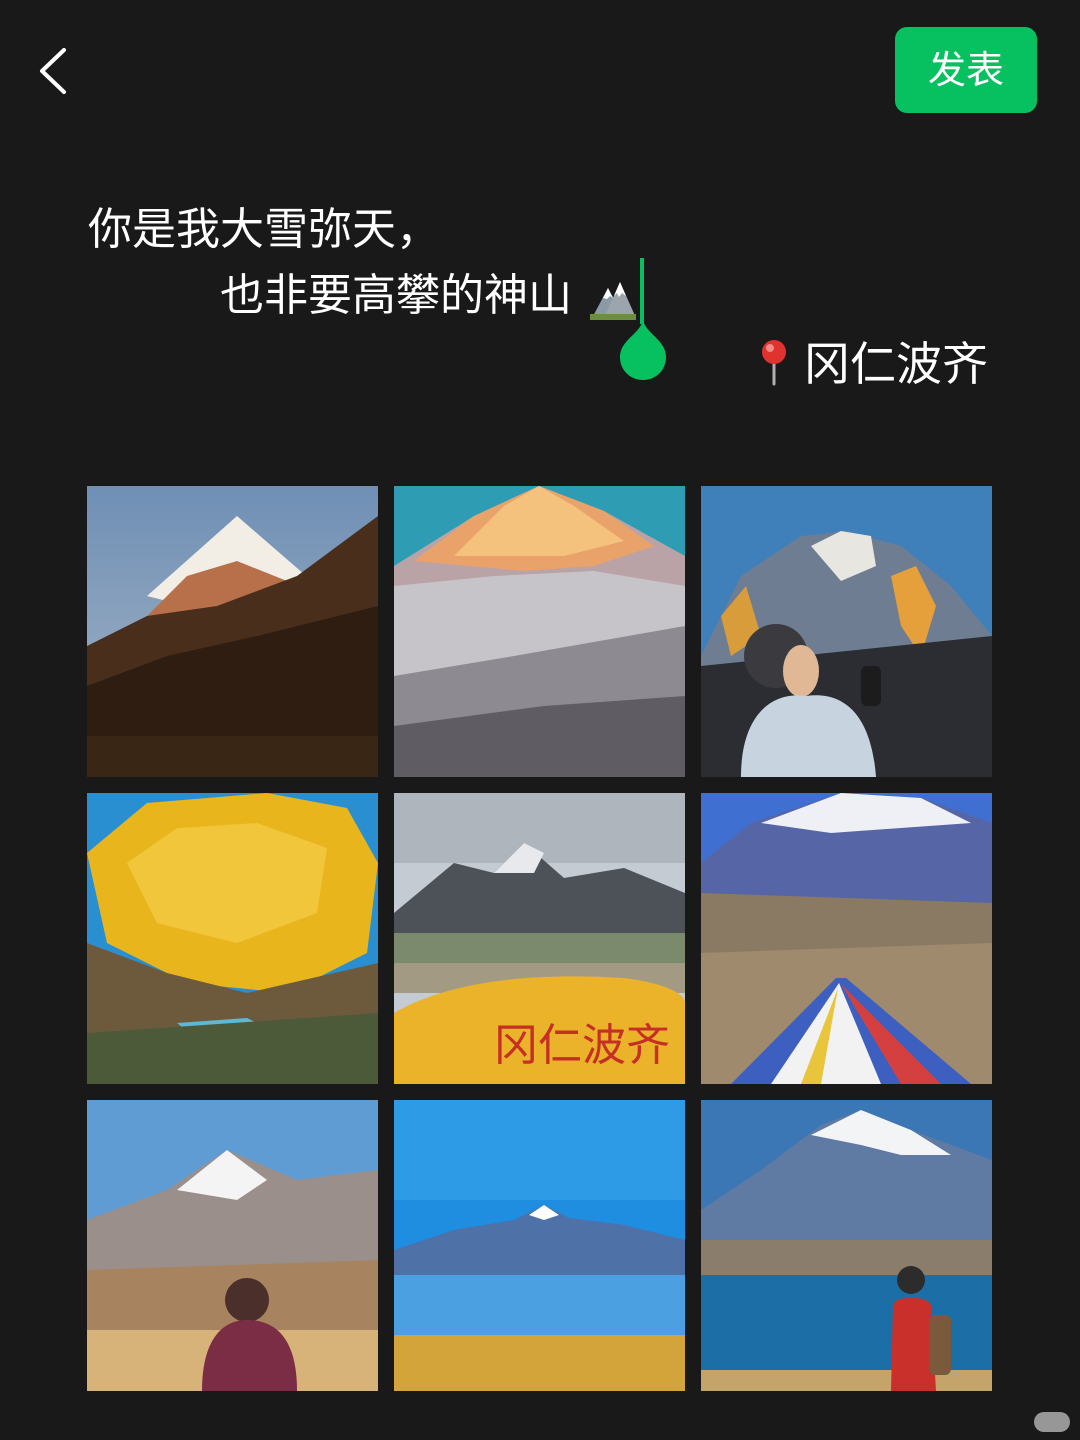 The width and height of the screenshot is (1080, 1440). I want to click on text-cursor, so click(642, 291).